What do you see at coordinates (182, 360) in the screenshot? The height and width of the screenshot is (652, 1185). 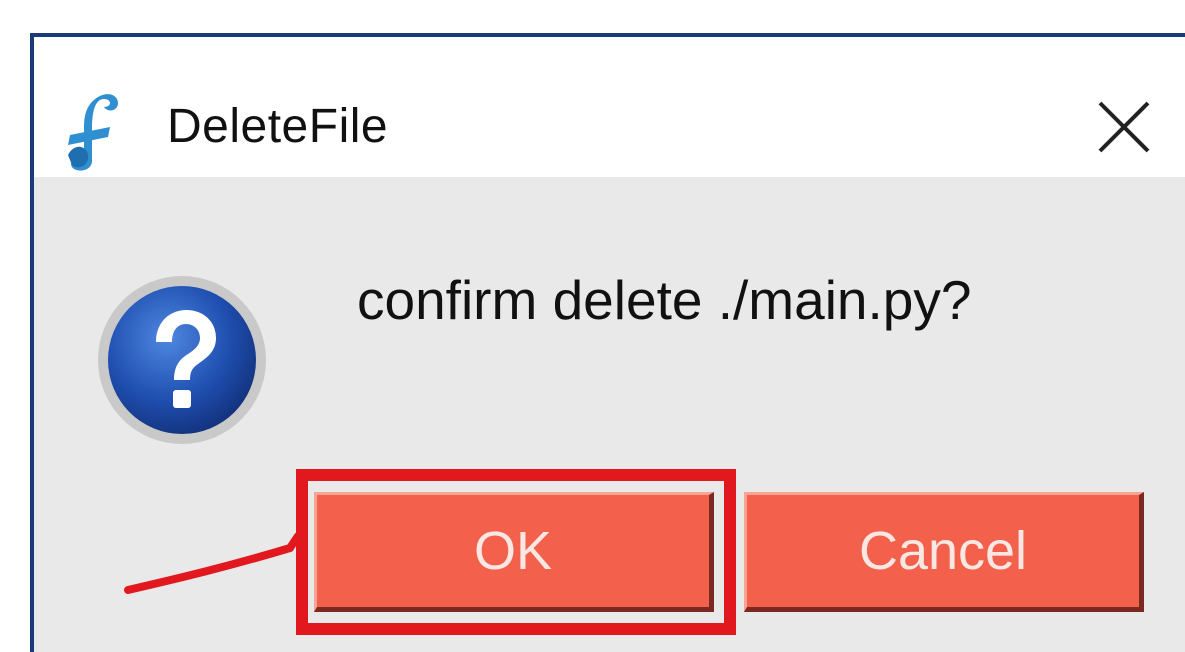 I see `question-icon` at bounding box center [182, 360].